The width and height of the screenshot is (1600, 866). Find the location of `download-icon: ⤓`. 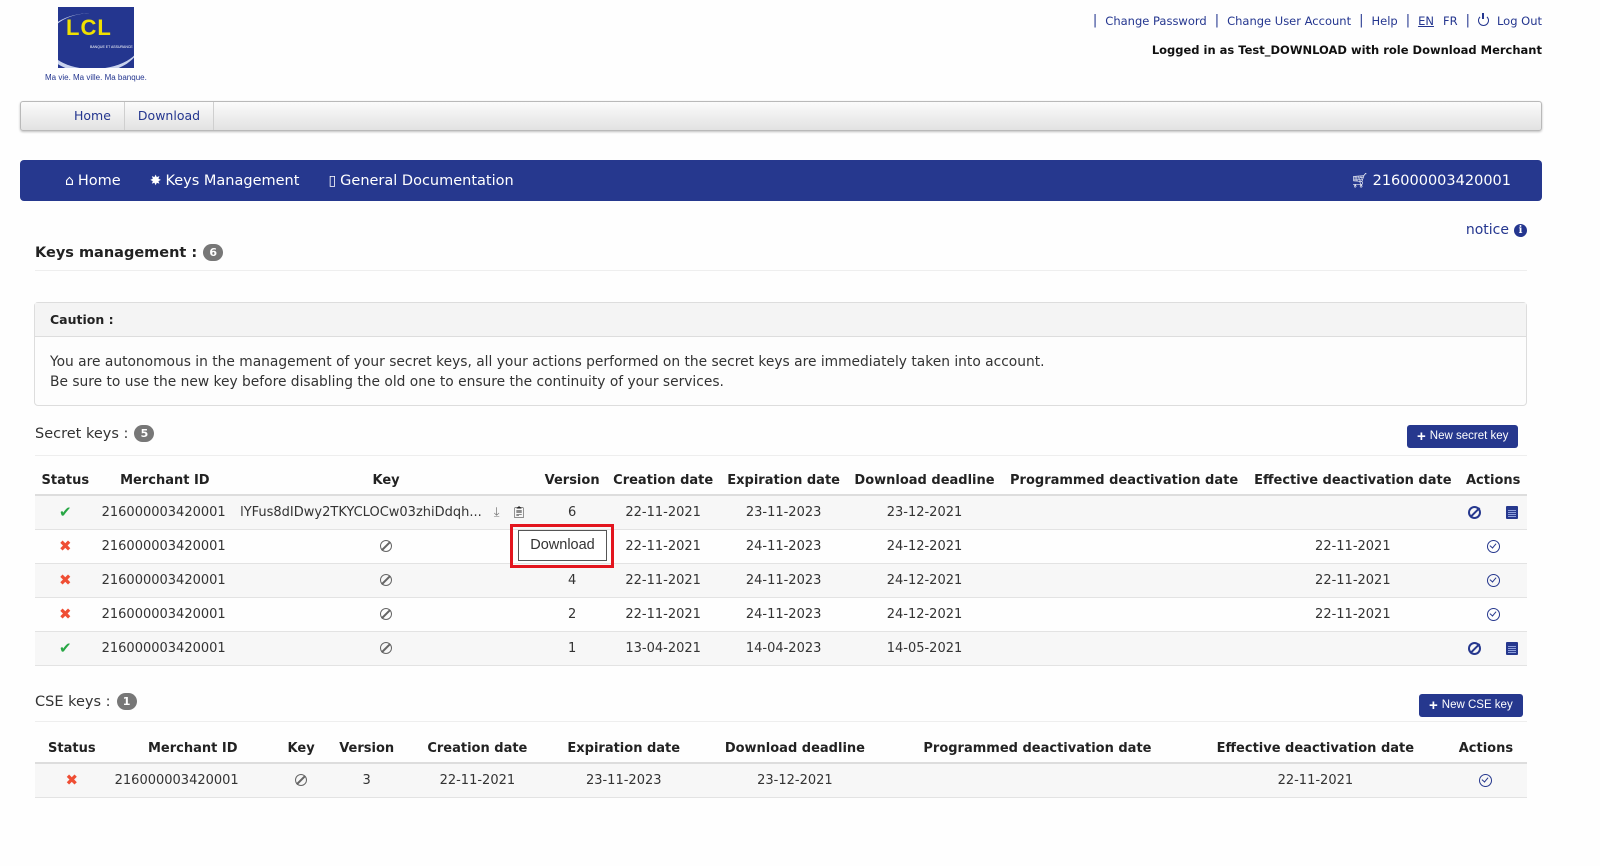

download-icon: ⤓ is located at coordinates (497, 512).